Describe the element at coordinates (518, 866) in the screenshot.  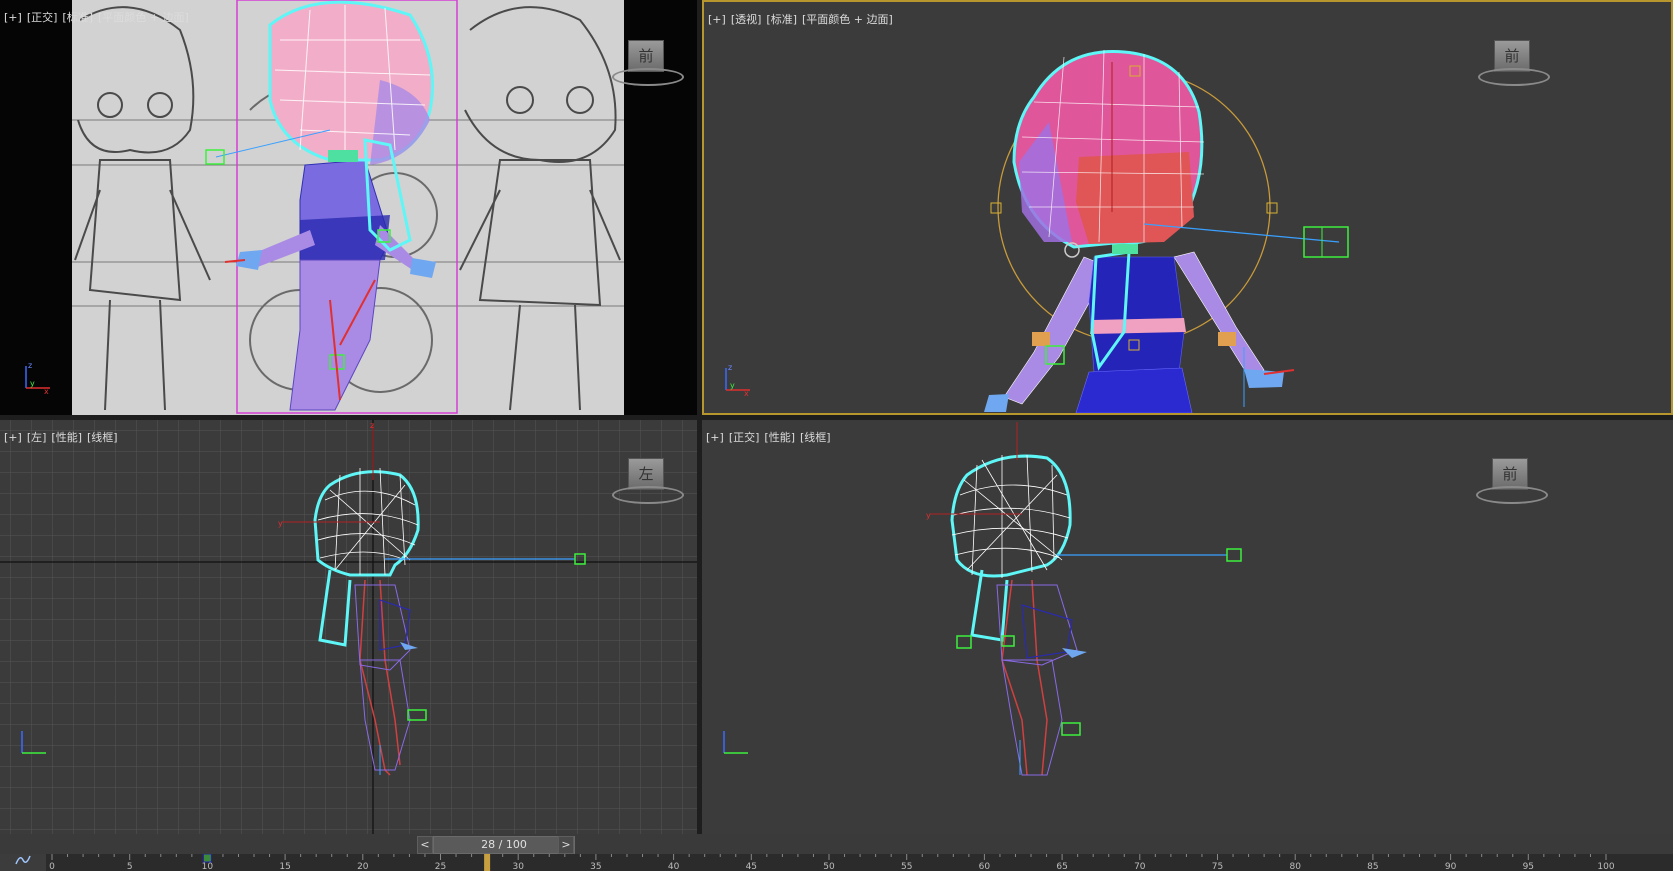
I see `timeline-tick-label: 30` at that location.